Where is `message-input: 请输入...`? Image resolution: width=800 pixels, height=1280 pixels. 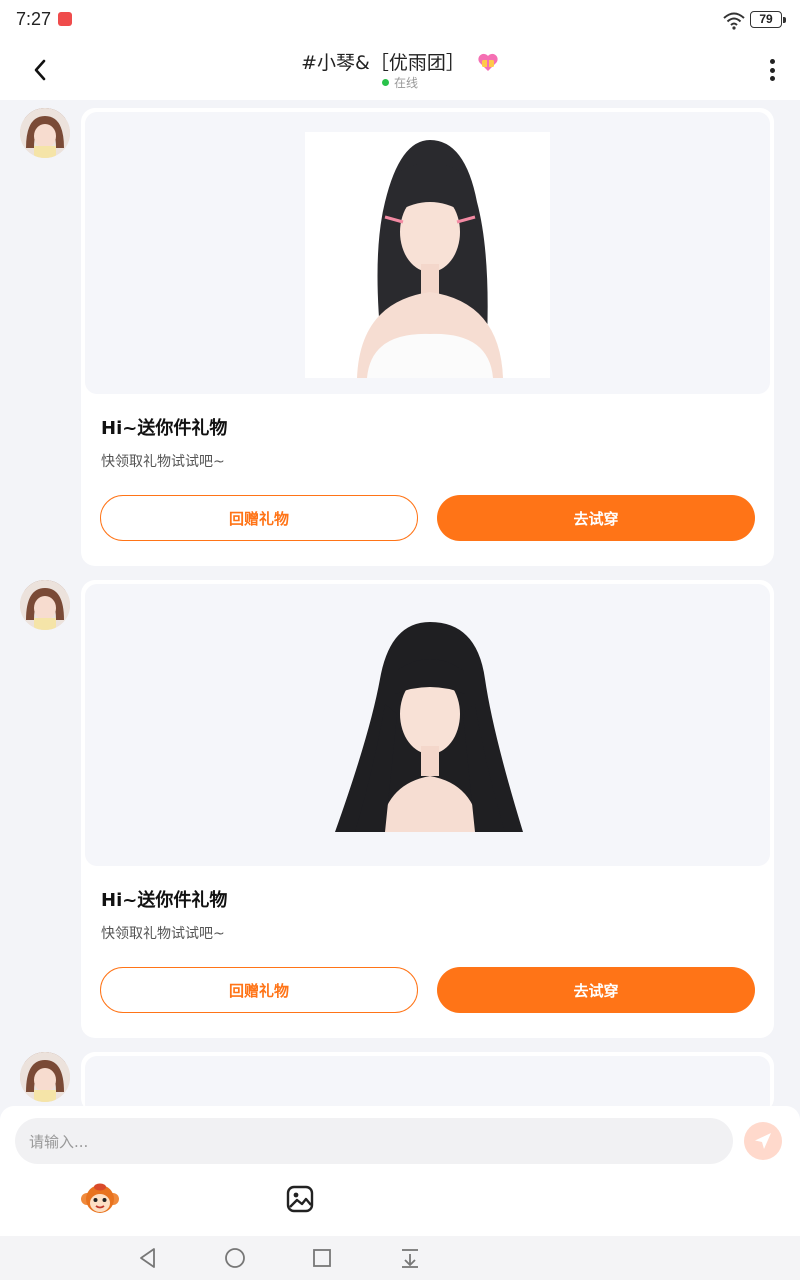 message-input: 请输入... is located at coordinates (374, 1141).